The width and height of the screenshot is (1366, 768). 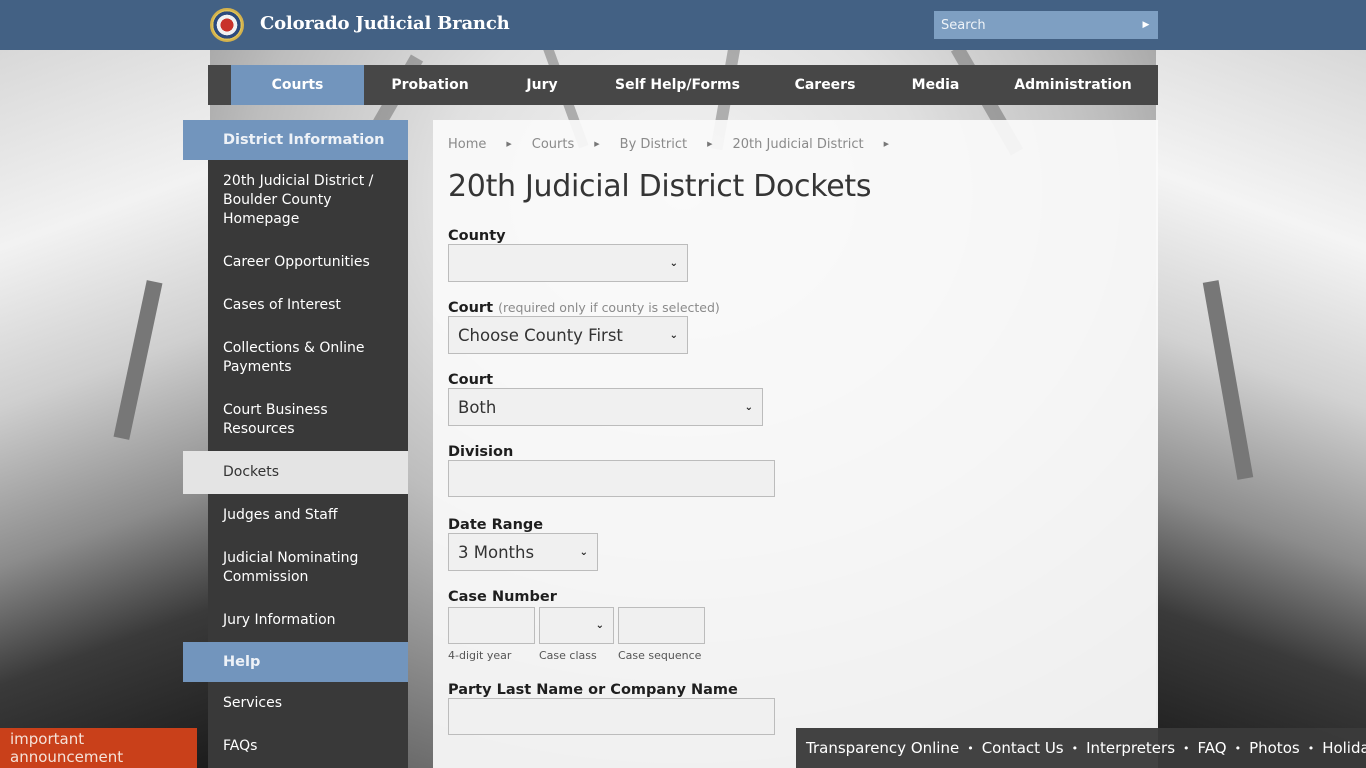 What do you see at coordinates (467, 144) in the screenshot?
I see `breadcrumb-home: Home` at bounding box center [467, 144].